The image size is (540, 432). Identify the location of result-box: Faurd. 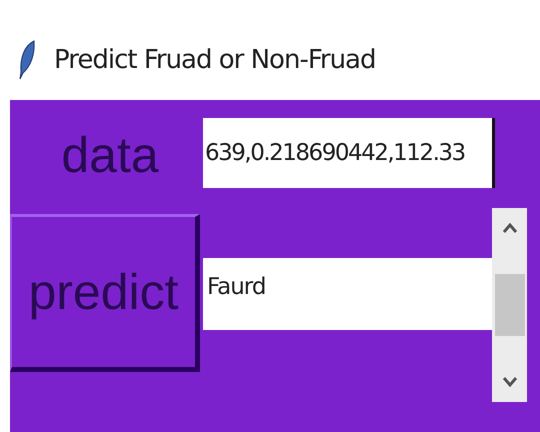
(347, 294).